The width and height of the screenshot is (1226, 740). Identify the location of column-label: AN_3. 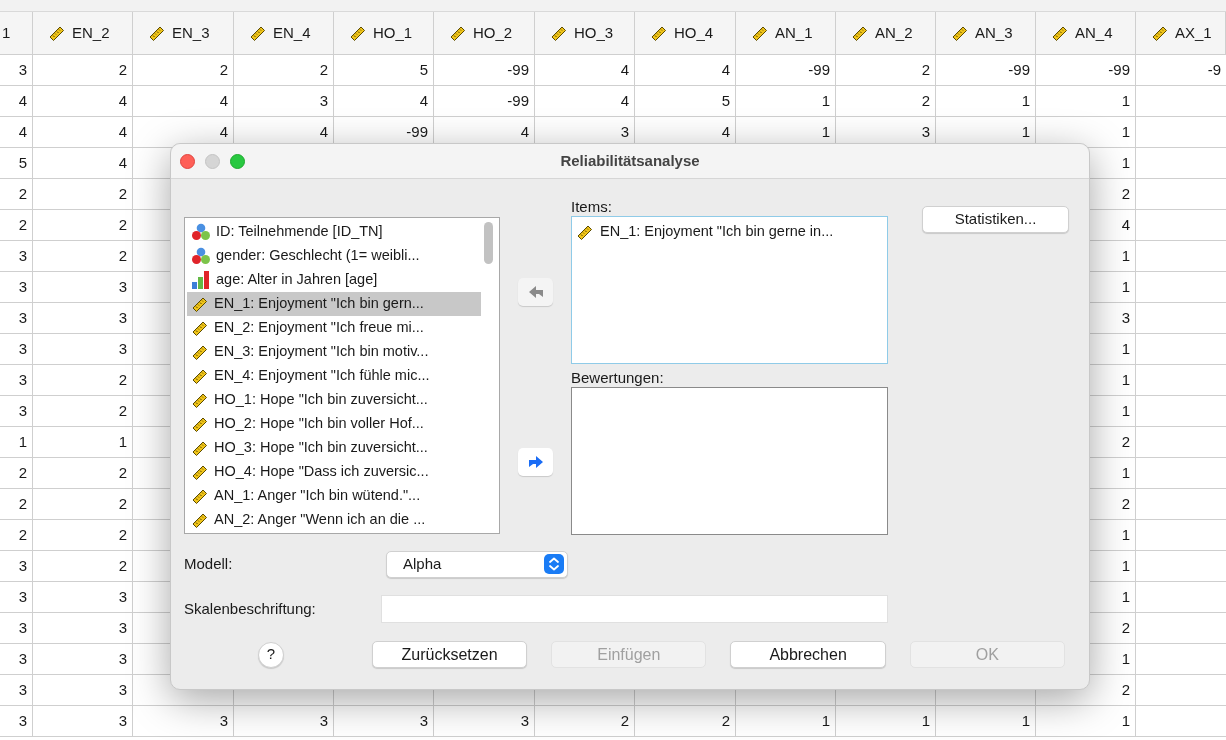
(994, 32).